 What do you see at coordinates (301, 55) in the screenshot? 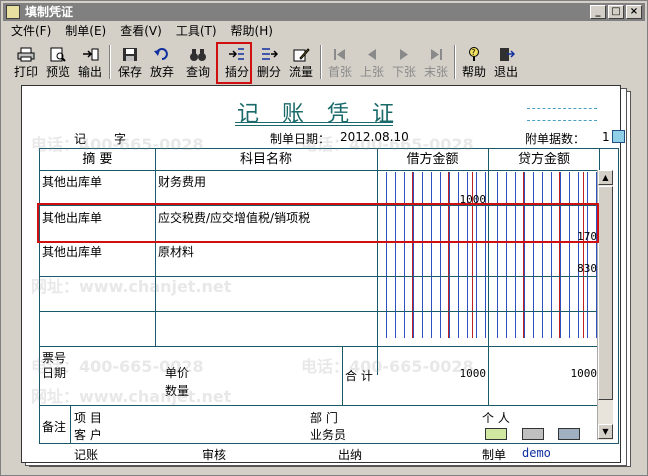
I see `pencil-paper-icon` at bounding box center [301, 55].